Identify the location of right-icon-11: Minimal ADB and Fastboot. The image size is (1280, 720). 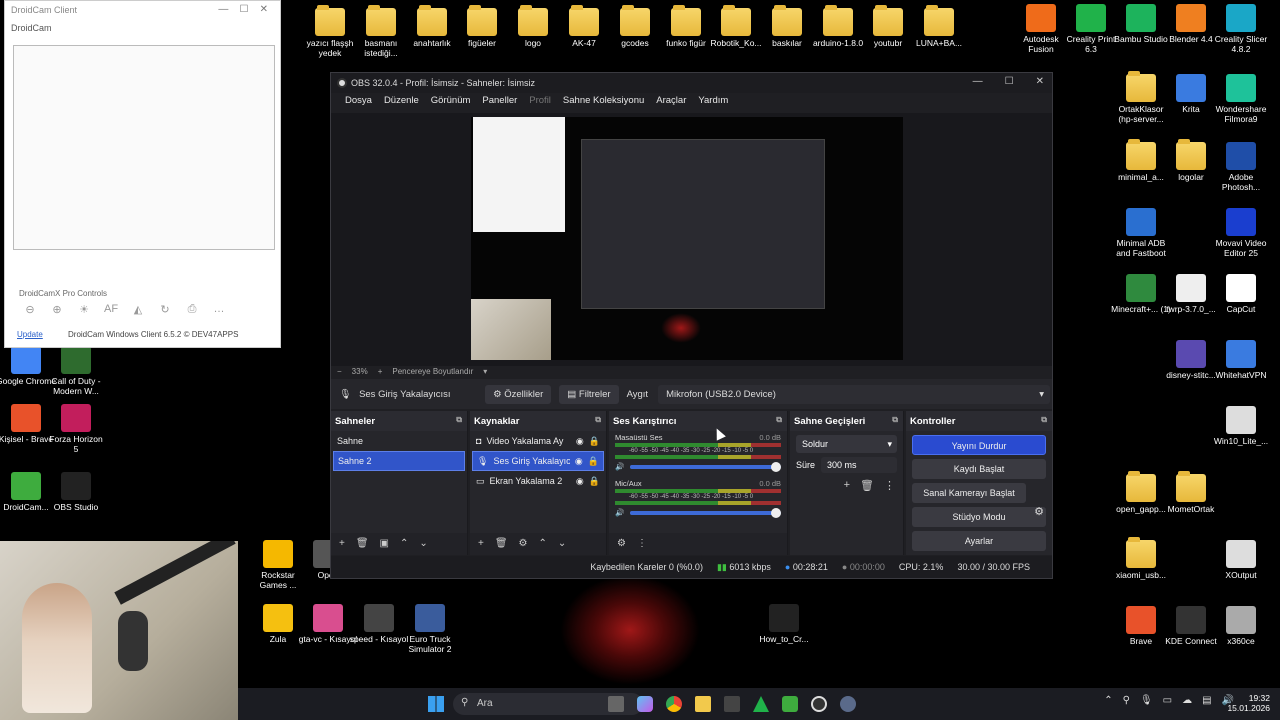
(1141, 233).